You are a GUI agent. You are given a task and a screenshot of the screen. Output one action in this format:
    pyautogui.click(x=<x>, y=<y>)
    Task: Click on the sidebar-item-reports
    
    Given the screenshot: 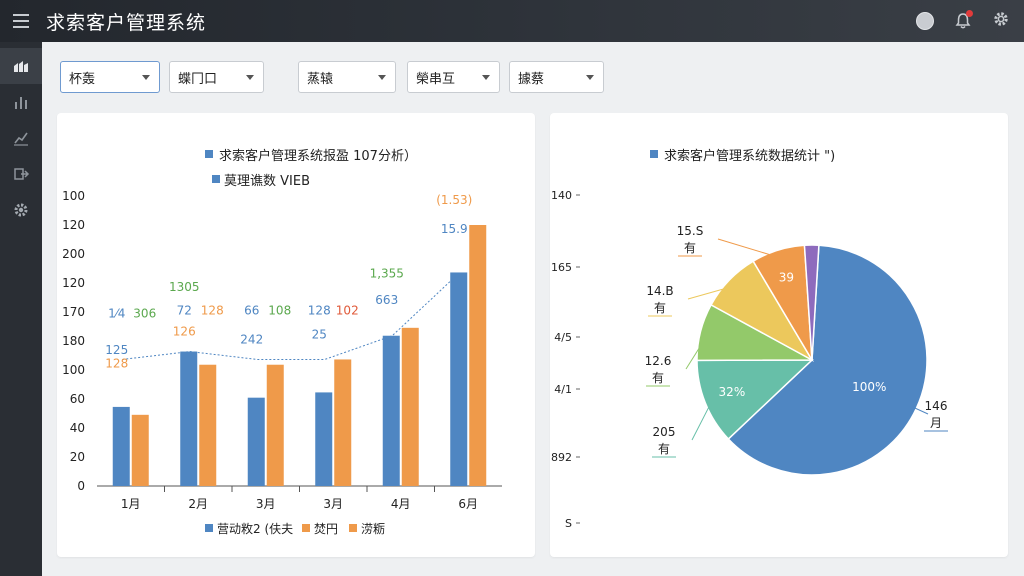 What is the action you would take?
    pyautogui.click(x=21, y=102)
    